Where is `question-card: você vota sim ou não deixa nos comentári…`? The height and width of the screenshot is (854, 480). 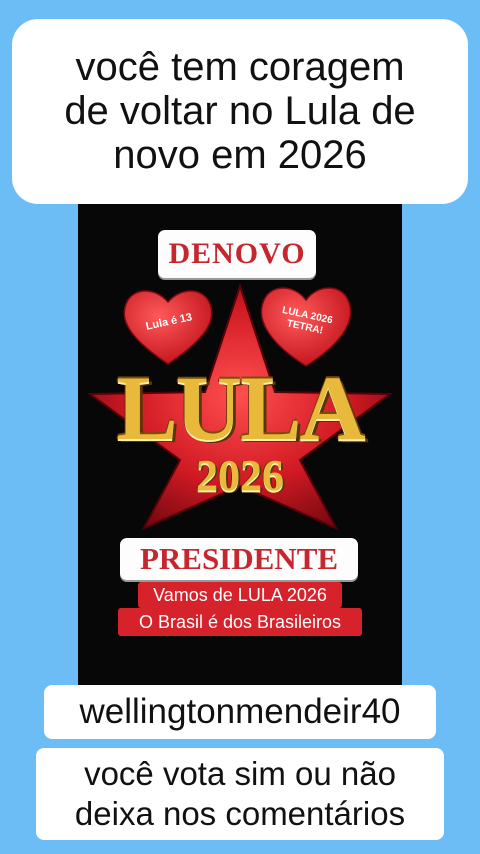
question-card: você vota sim ou não deixa nos comentári… is located at coordinates (240, 794).